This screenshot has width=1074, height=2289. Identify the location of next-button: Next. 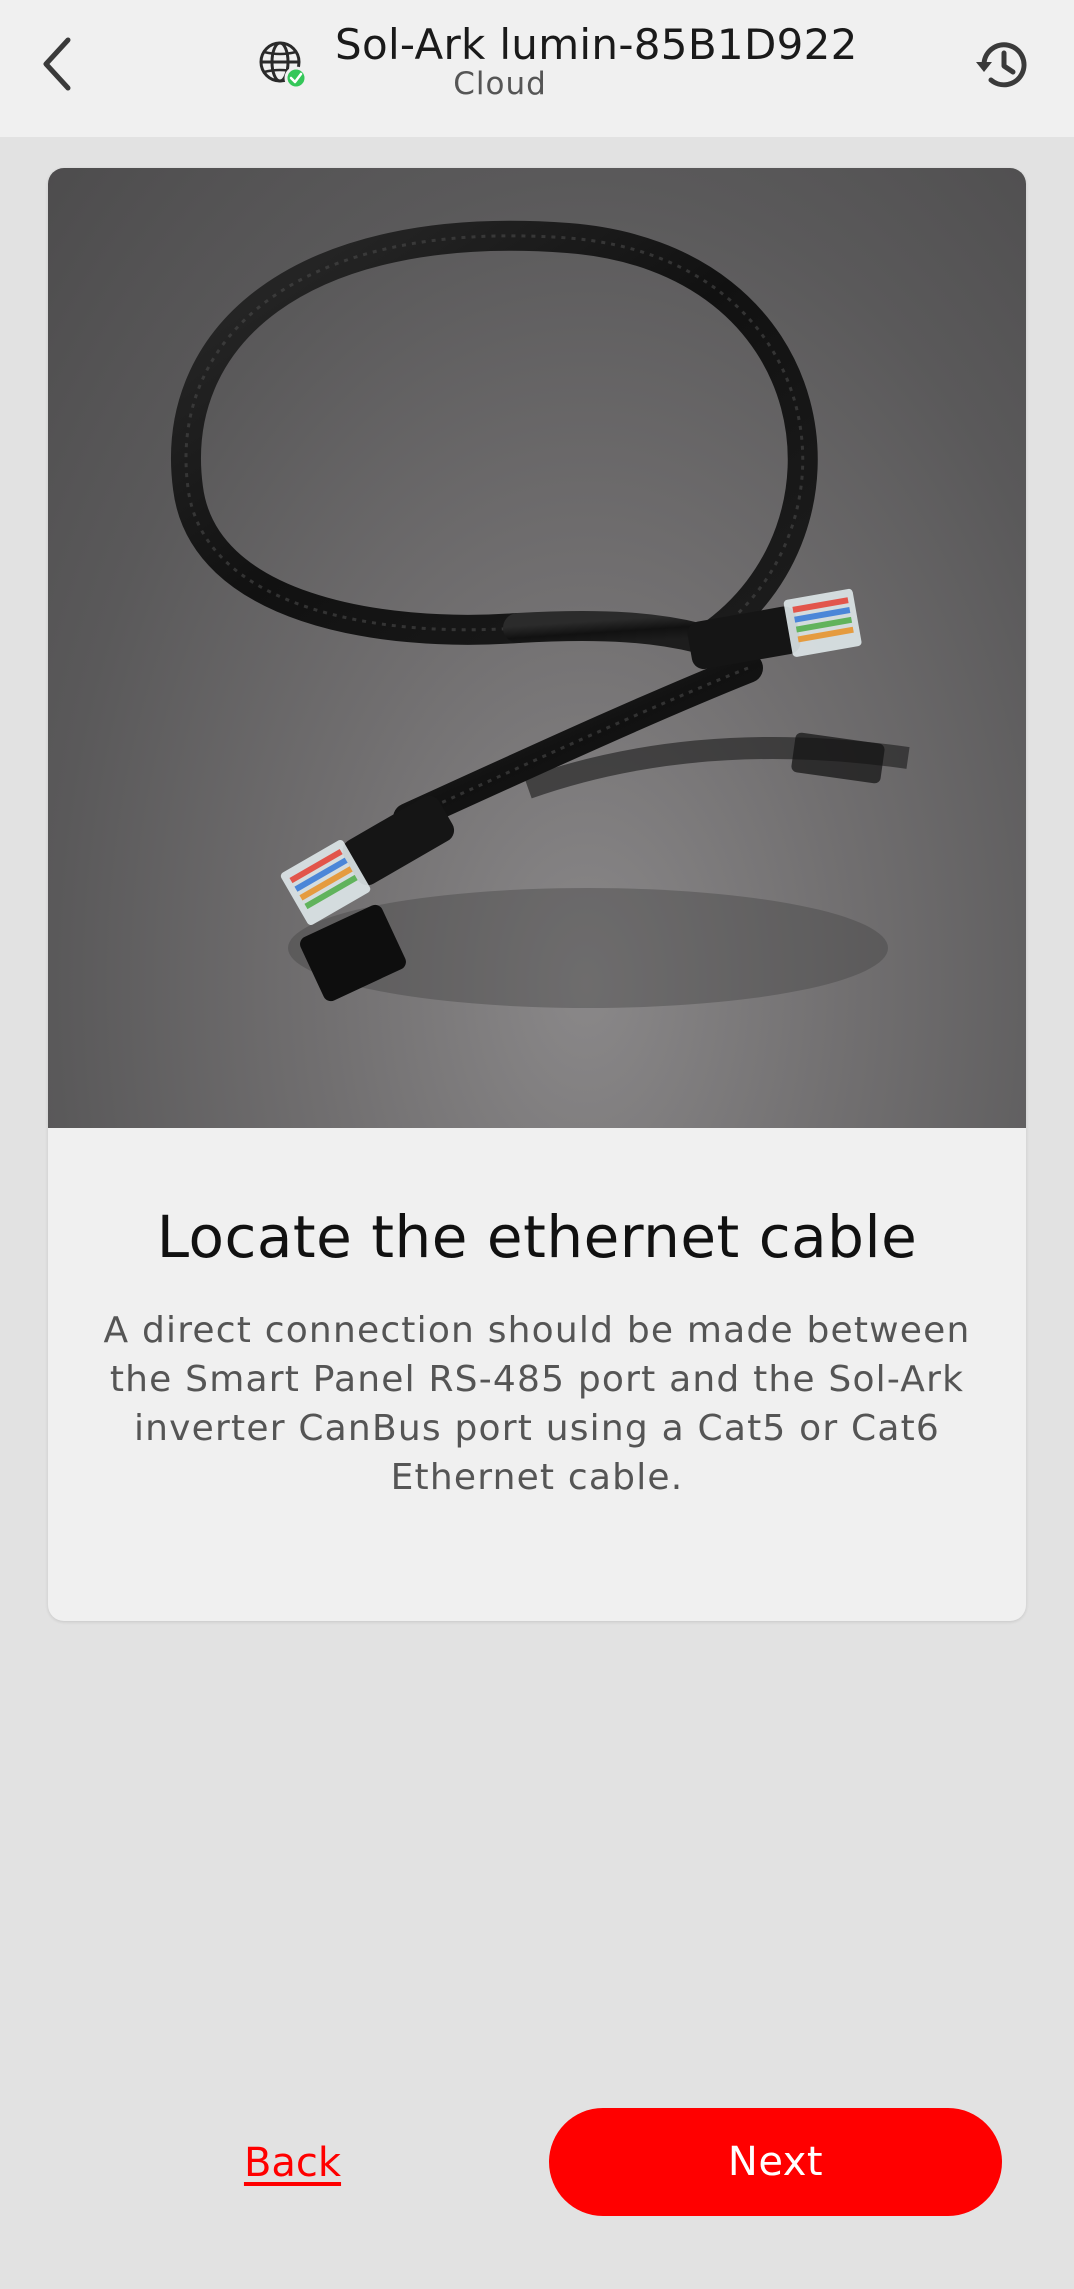
(775, 2162).